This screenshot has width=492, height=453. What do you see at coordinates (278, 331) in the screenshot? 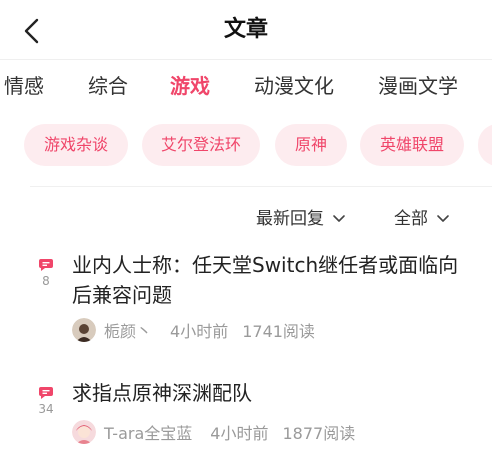
I see `view-count: 1741阅读` at bounding box center [278, 331].